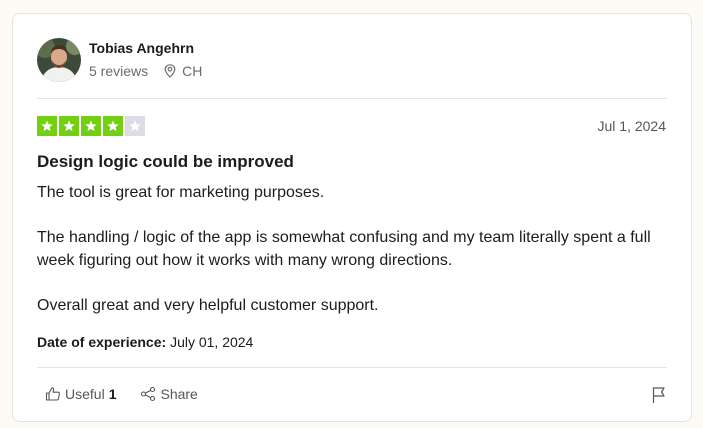 This screenshot has width=703, height=428. What do you see at coordinates (85, 394) in the screenshot?
I see `useful-label: Useful` at bounding box center [85, 394].